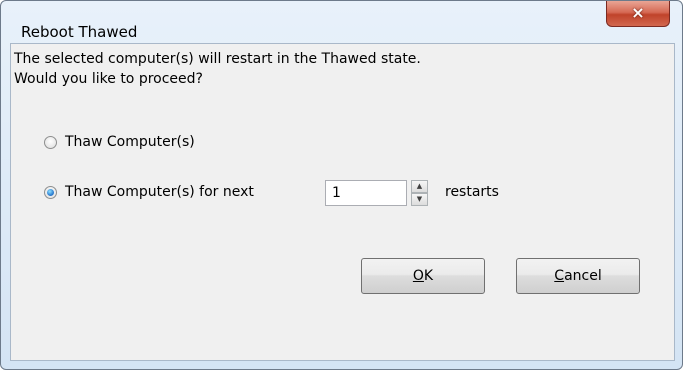 This screenshot has width=685, height=372. I want to click on cancel-mnemonic: C, so click(559, 276).